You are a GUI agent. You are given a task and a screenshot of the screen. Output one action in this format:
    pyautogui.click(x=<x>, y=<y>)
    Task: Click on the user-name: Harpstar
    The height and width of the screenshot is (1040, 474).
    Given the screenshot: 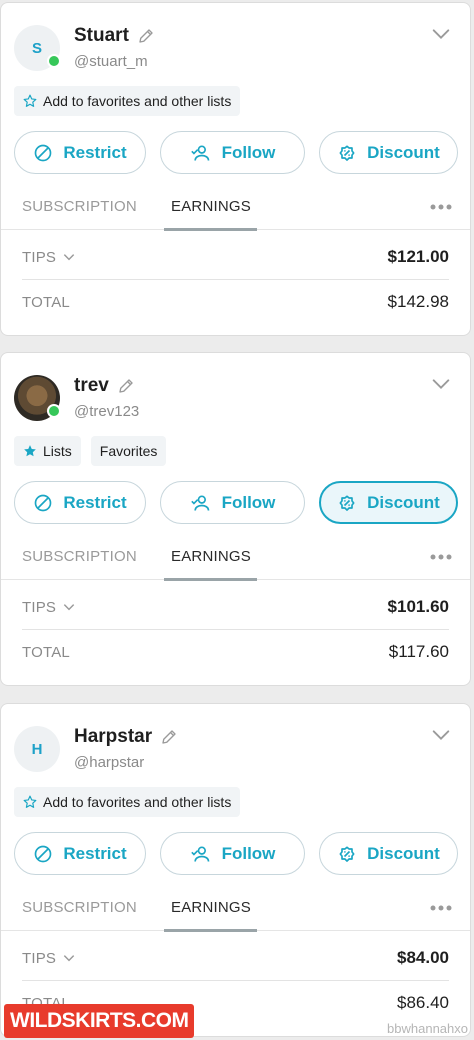 What is the action you would take?
    pyautogui.click(x=113, y=737)
    